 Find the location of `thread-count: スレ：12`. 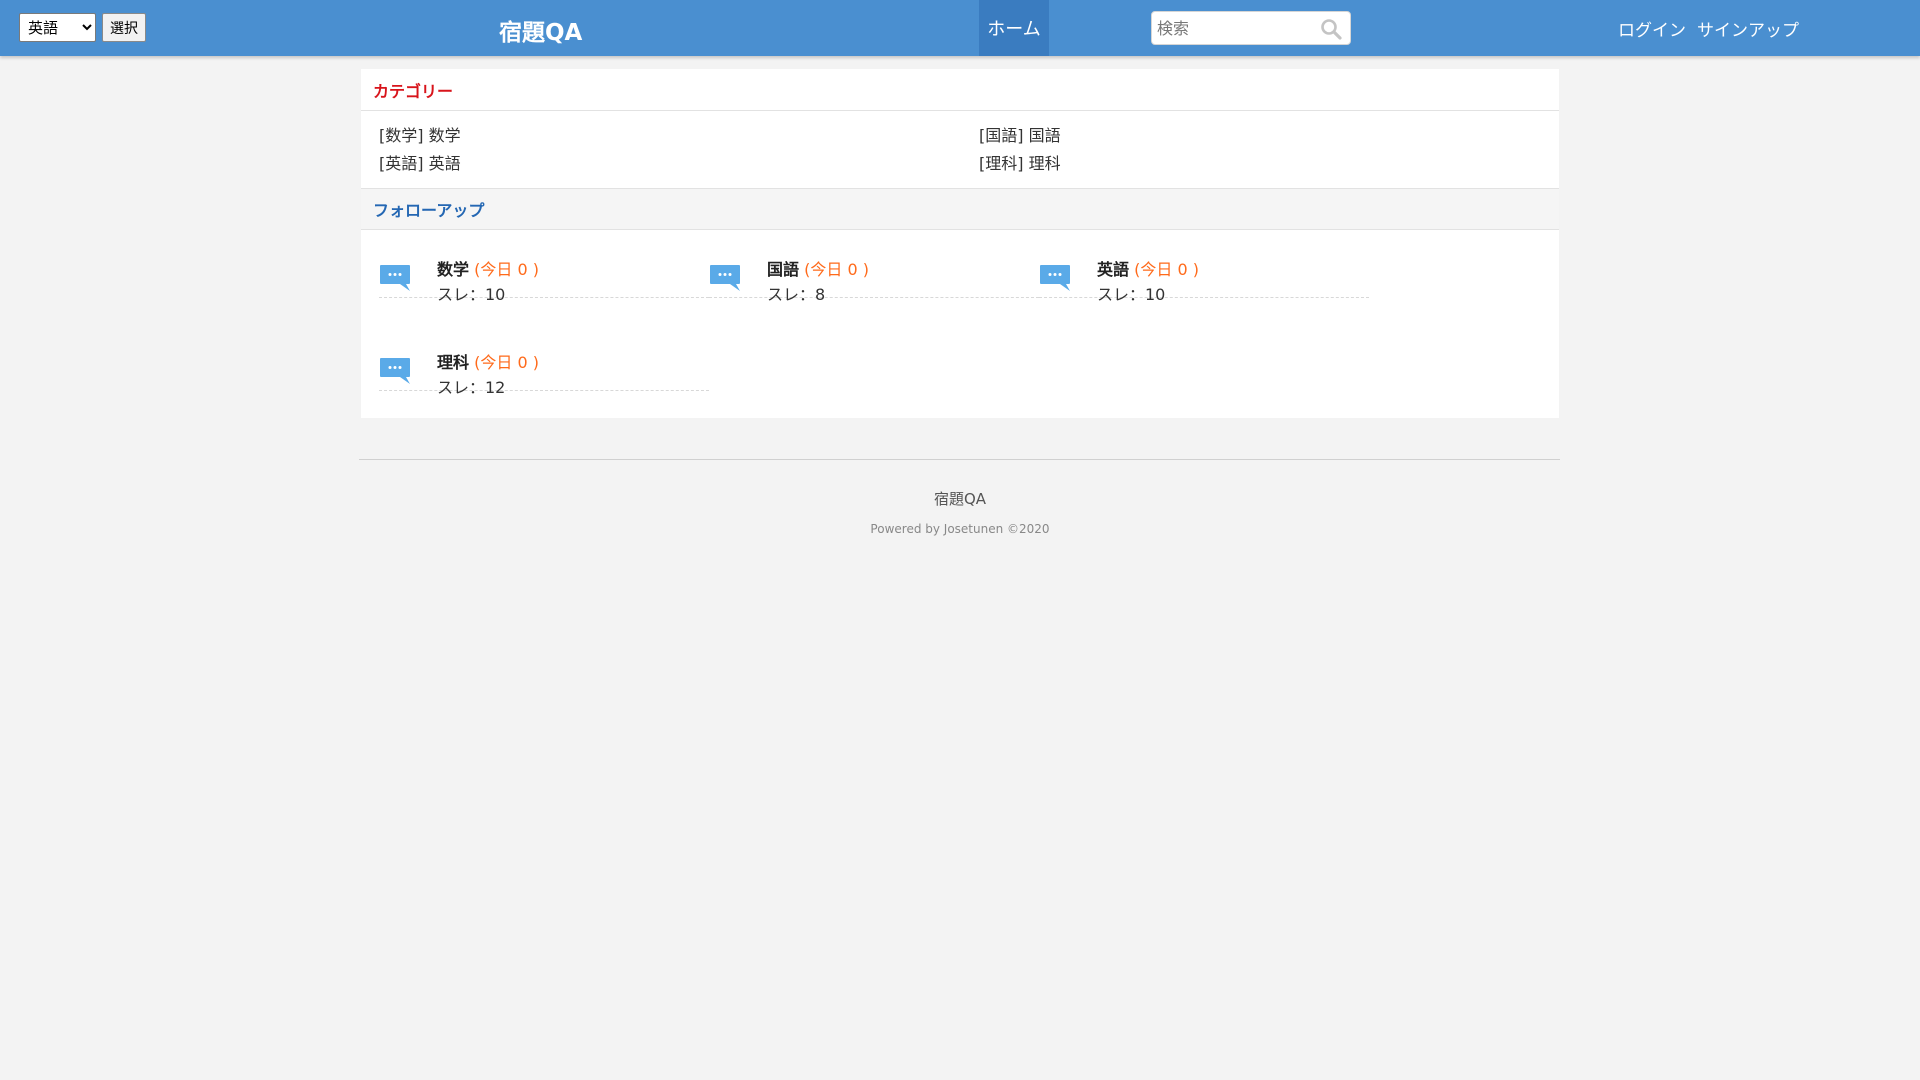

thread-count: スレ：12 is located at coordinates (471, 387).